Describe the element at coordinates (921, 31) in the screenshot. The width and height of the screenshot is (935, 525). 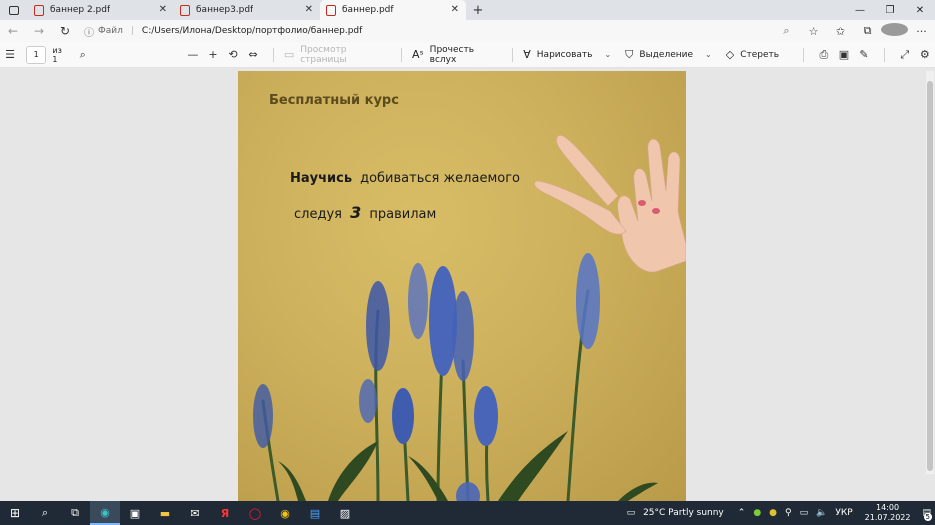
I see `more-icon: ···` at that location.